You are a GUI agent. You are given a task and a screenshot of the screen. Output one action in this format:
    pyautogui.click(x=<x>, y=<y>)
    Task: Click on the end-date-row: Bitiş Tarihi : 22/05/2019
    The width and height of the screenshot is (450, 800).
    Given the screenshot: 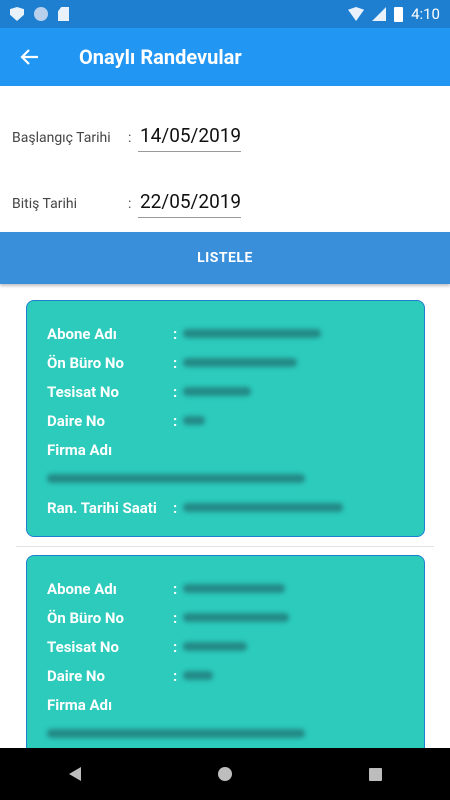 What is the action you would take?
    pyautogui.click(x=126, y=204)
    